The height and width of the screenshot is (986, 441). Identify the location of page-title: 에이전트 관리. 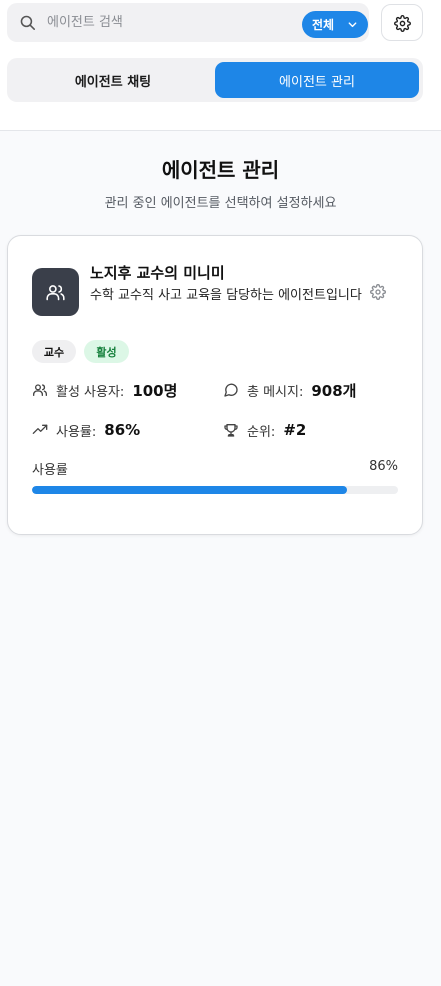
(220, 170).